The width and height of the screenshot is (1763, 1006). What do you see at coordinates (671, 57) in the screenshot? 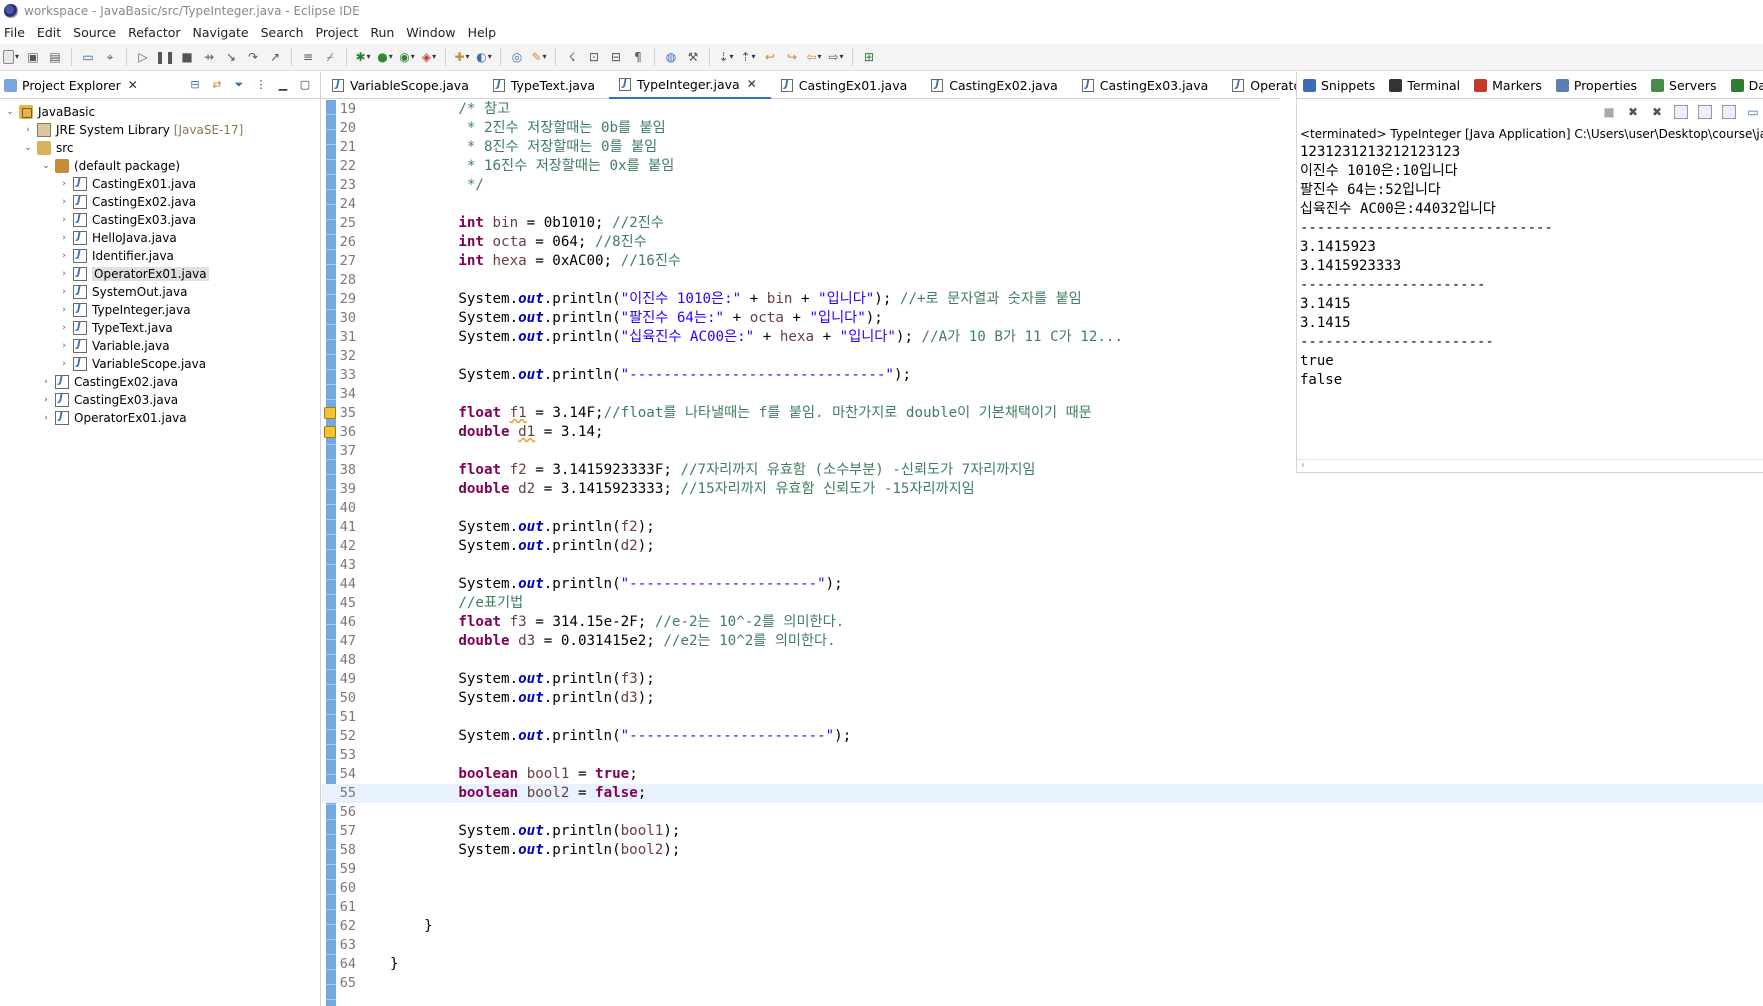
I see `web-browser-icon: ◍` at bounding box center [671, 57].